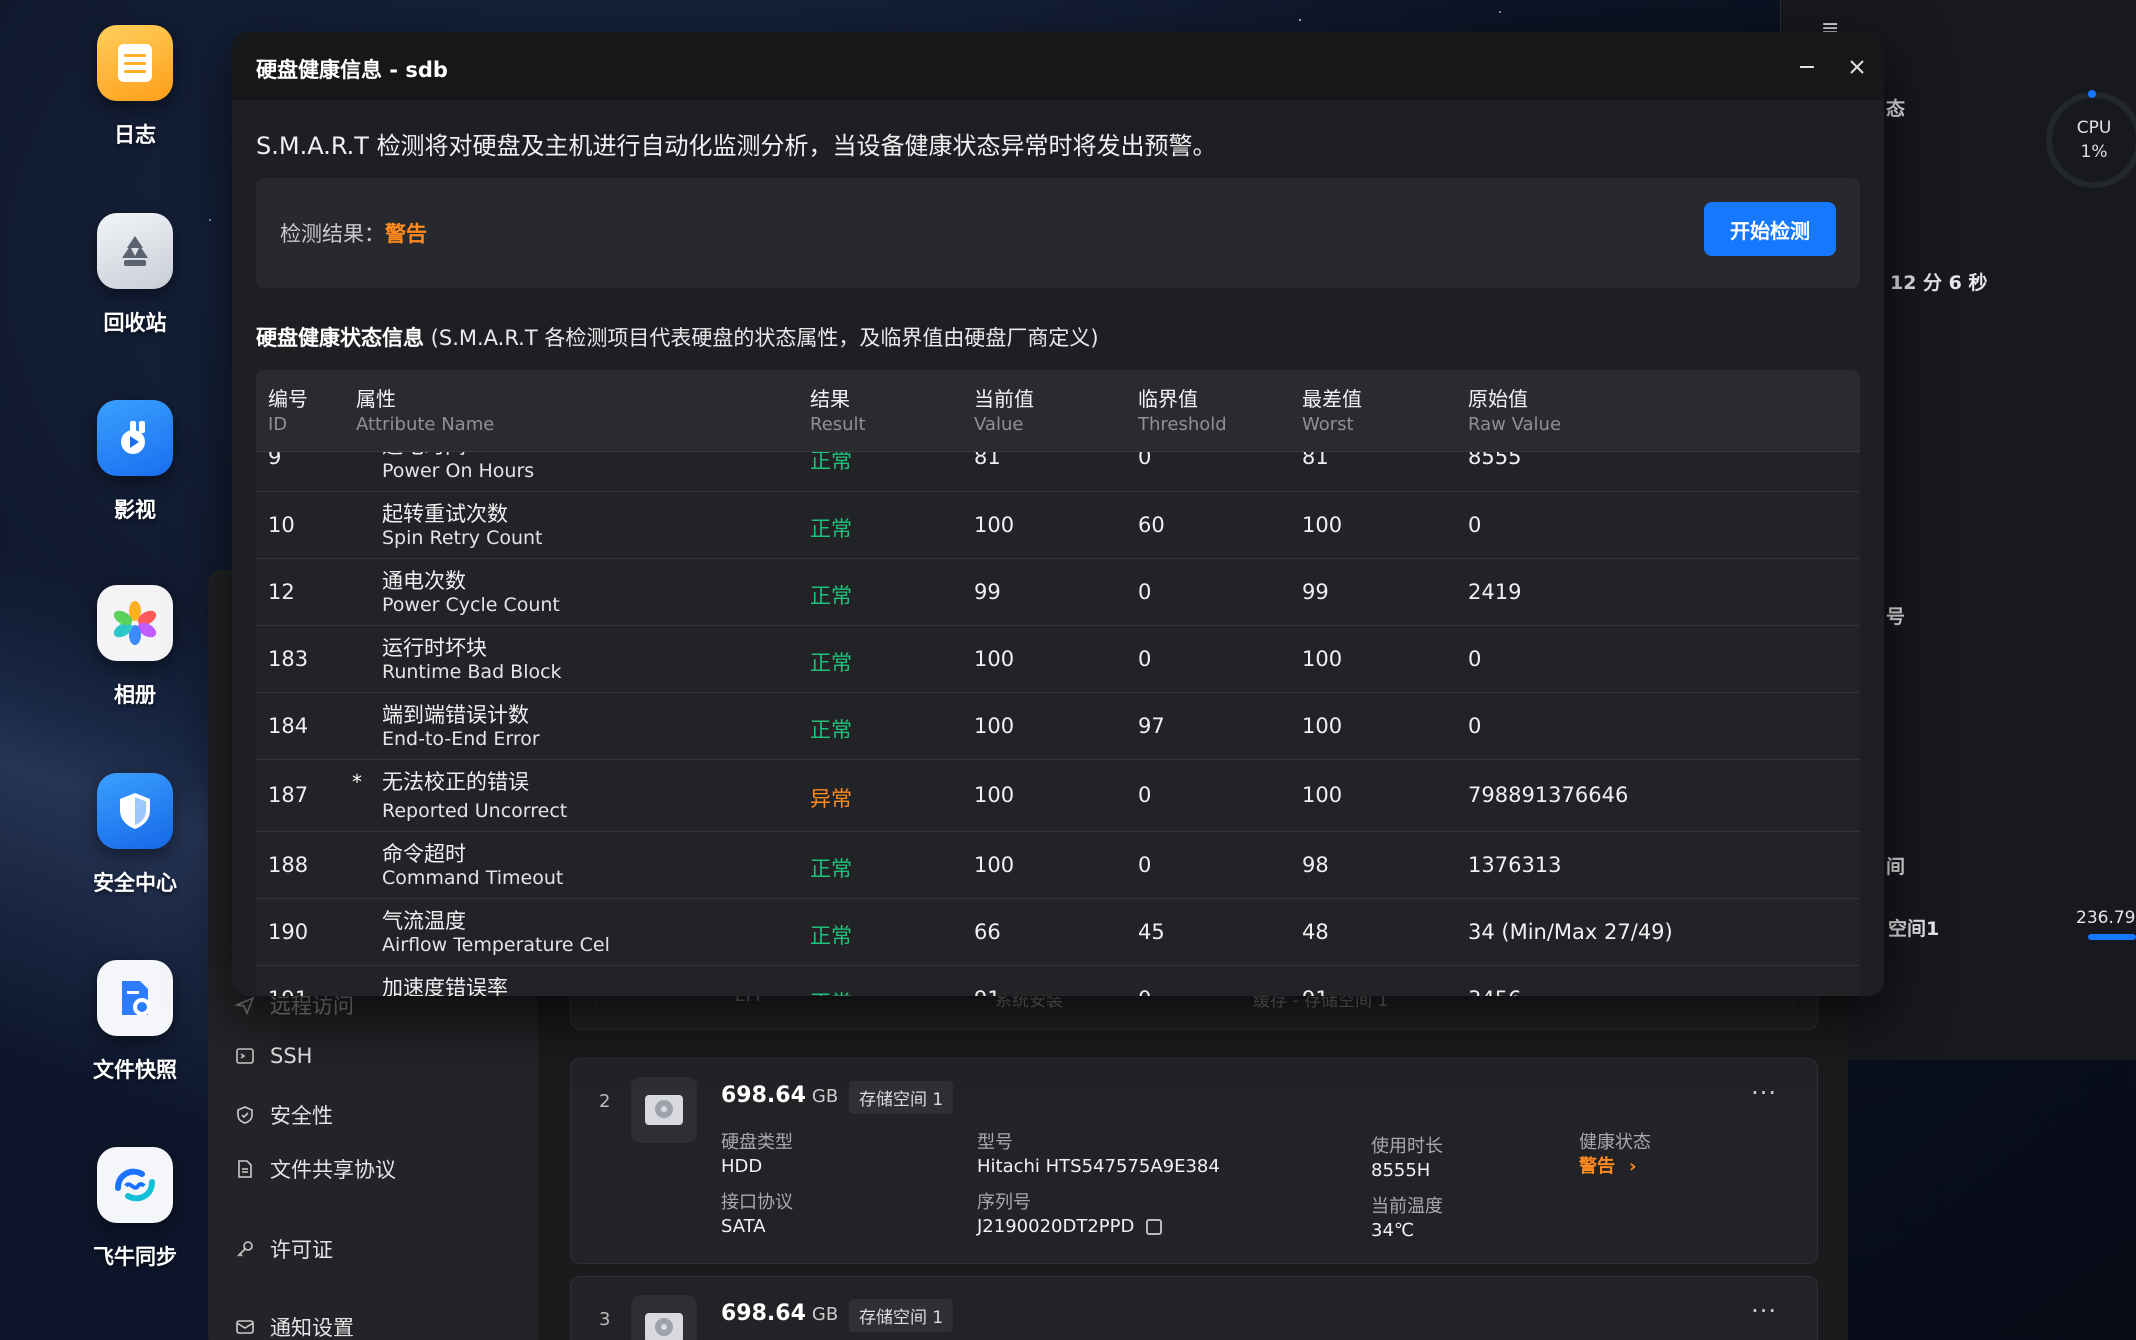 The width and height of the screenshot is (2136, 1340). I want to click on disk-card: 3 698.64 GB 存储空间 1 ···, so click(1194, 1308).